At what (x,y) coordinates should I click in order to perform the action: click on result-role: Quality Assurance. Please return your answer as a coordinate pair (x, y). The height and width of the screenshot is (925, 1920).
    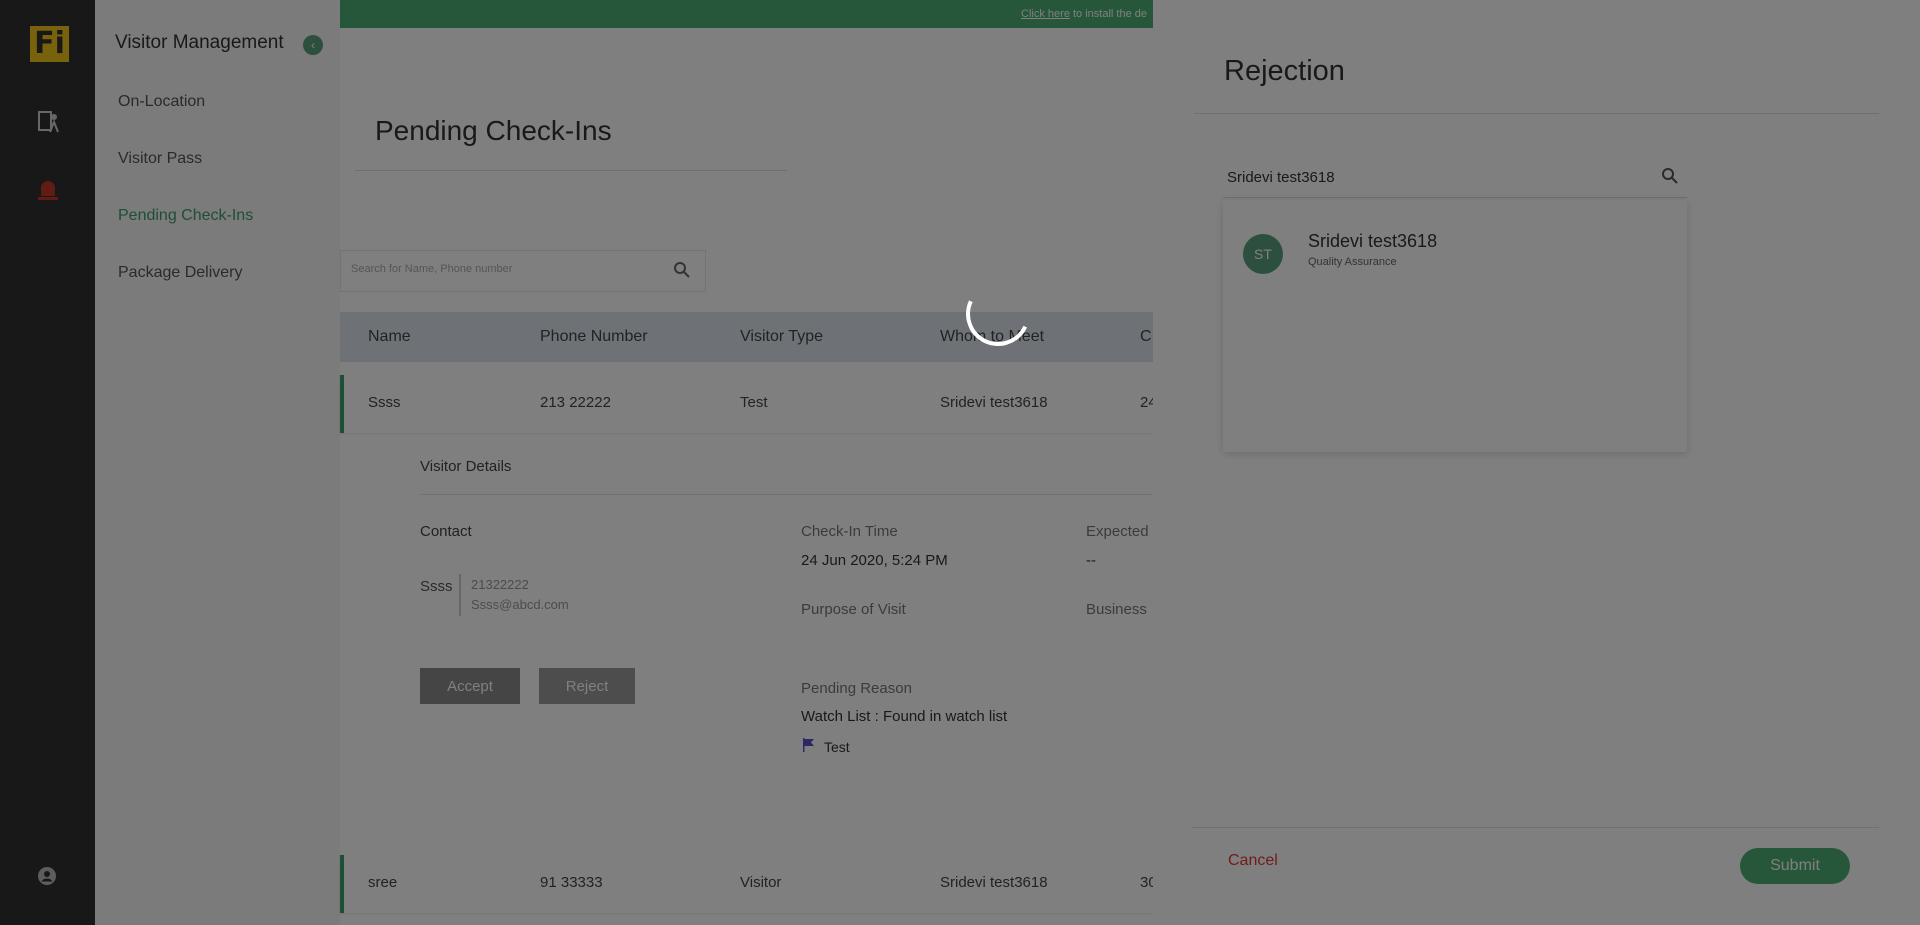
    Looking at the image, I should click on (1352, 262).